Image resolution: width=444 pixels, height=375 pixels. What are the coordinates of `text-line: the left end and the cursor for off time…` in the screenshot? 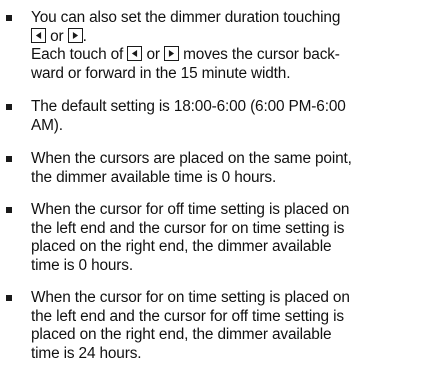 It's located at (187, 316).